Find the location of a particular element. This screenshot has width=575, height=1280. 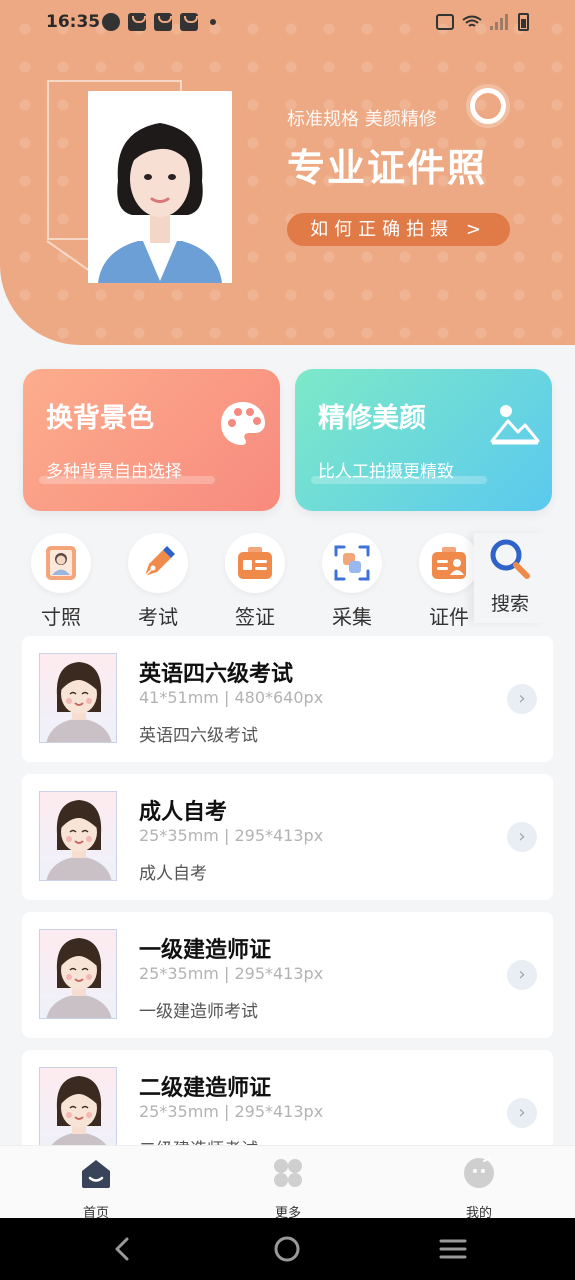

app-notification-icon is located at coordinates (111, 22).